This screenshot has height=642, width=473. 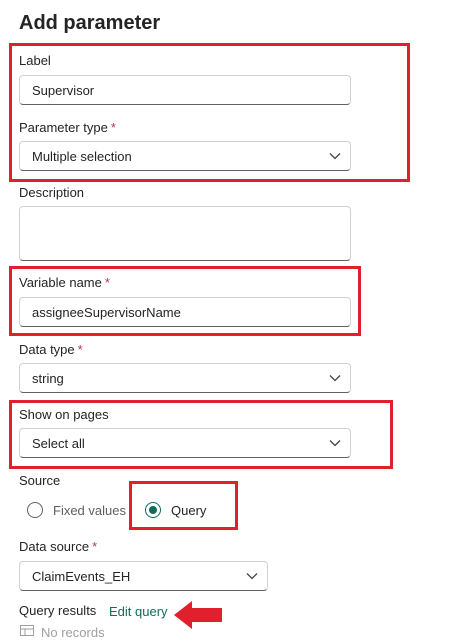 I want to click on query-results-label: Query results, so click(x=58, y=610).